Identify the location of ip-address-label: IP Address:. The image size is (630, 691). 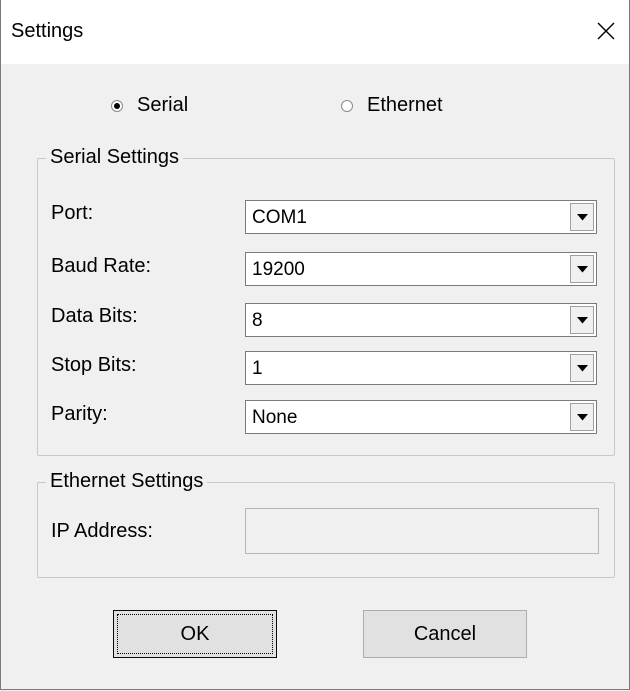
(102, 531).